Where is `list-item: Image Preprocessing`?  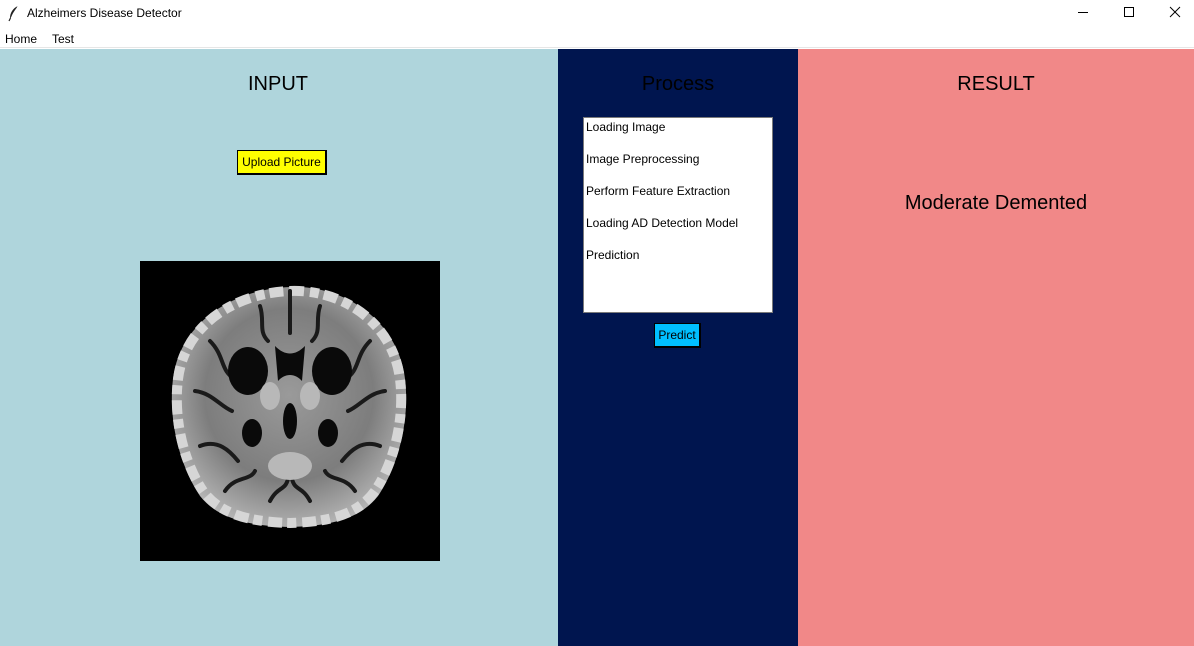 list-item: Image Preprocessing is located at coordinates (643, 159).